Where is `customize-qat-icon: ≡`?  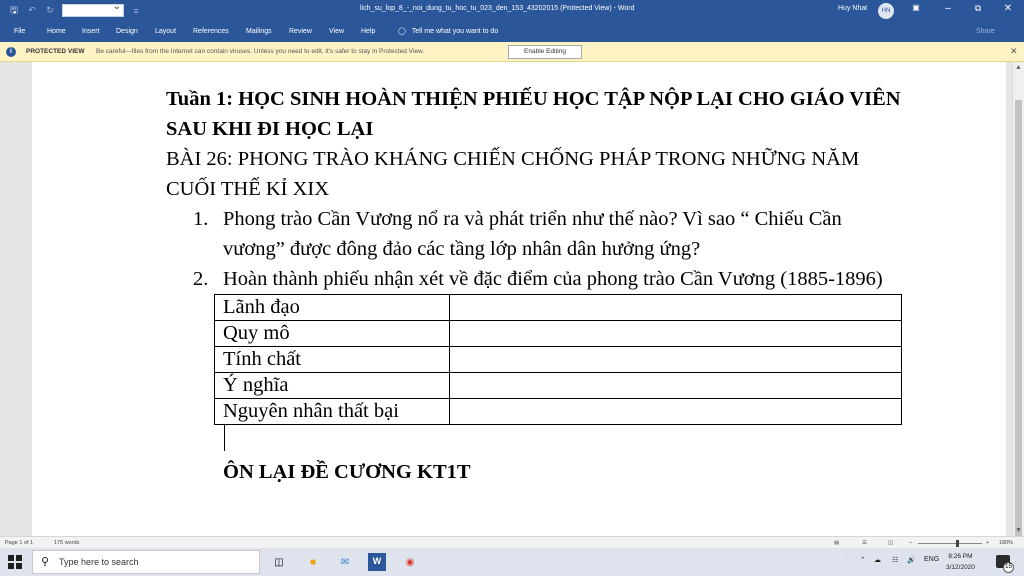
customize-qat-icon: ≡ is located at coordinates (136, 11).